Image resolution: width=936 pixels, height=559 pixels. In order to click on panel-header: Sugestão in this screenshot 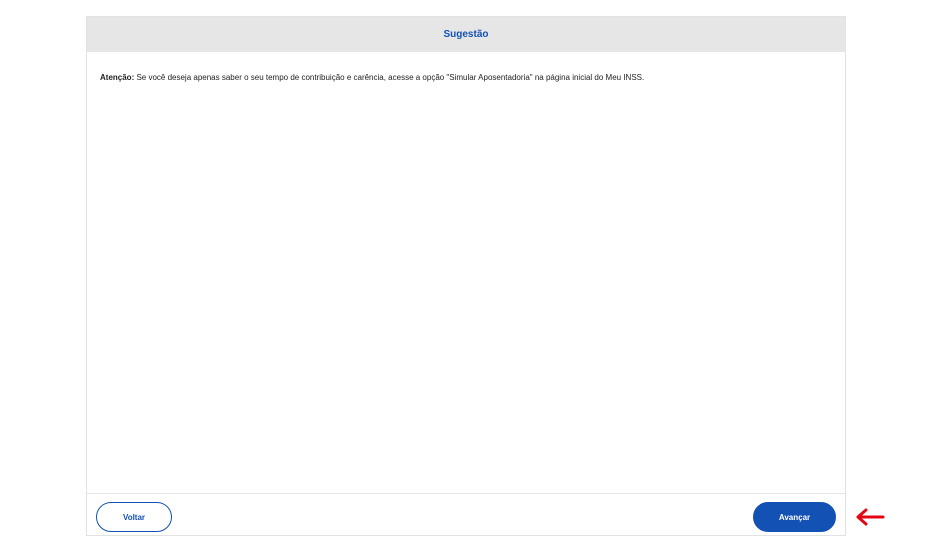, I will do `click(466, 34)`.